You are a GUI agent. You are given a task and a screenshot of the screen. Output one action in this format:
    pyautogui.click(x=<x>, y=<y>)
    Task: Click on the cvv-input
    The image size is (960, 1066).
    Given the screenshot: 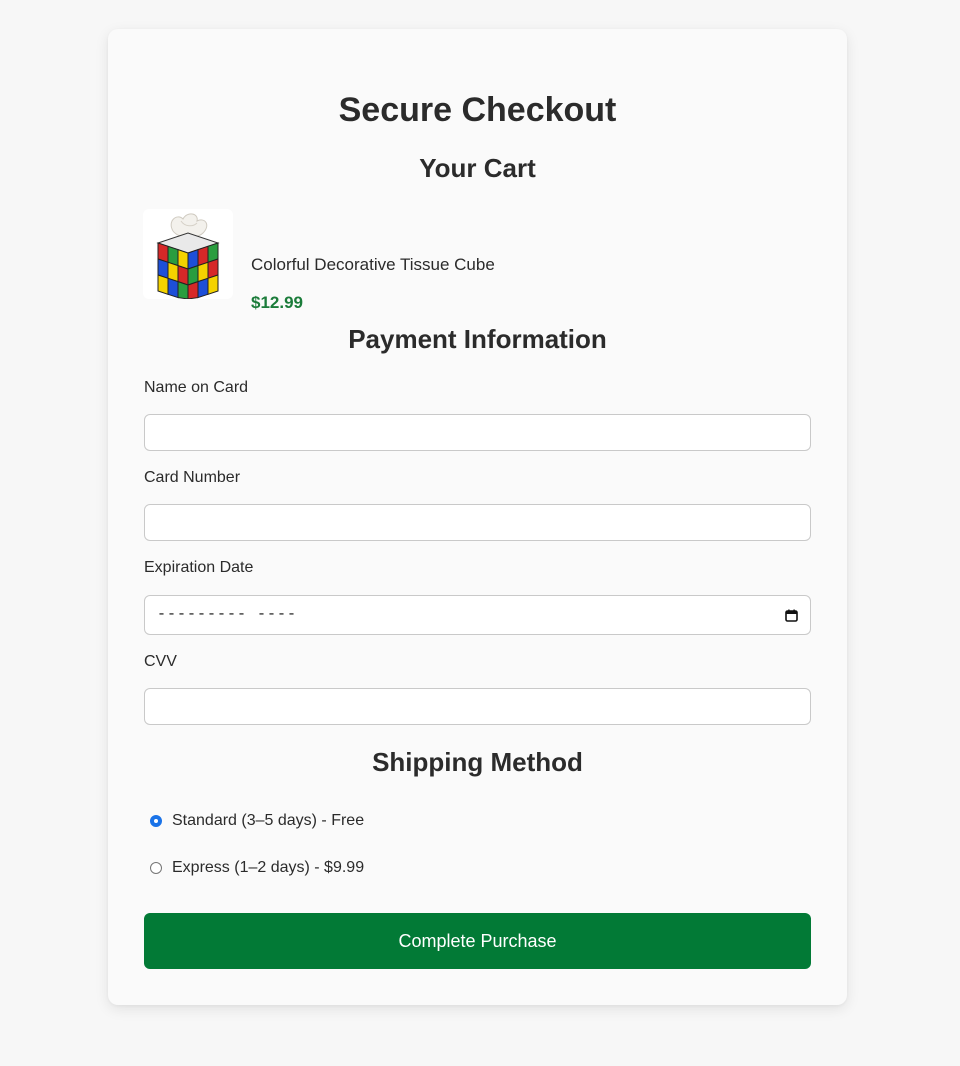 What is the action you would take?
    pyautogui.click(x=477, y=706)
    